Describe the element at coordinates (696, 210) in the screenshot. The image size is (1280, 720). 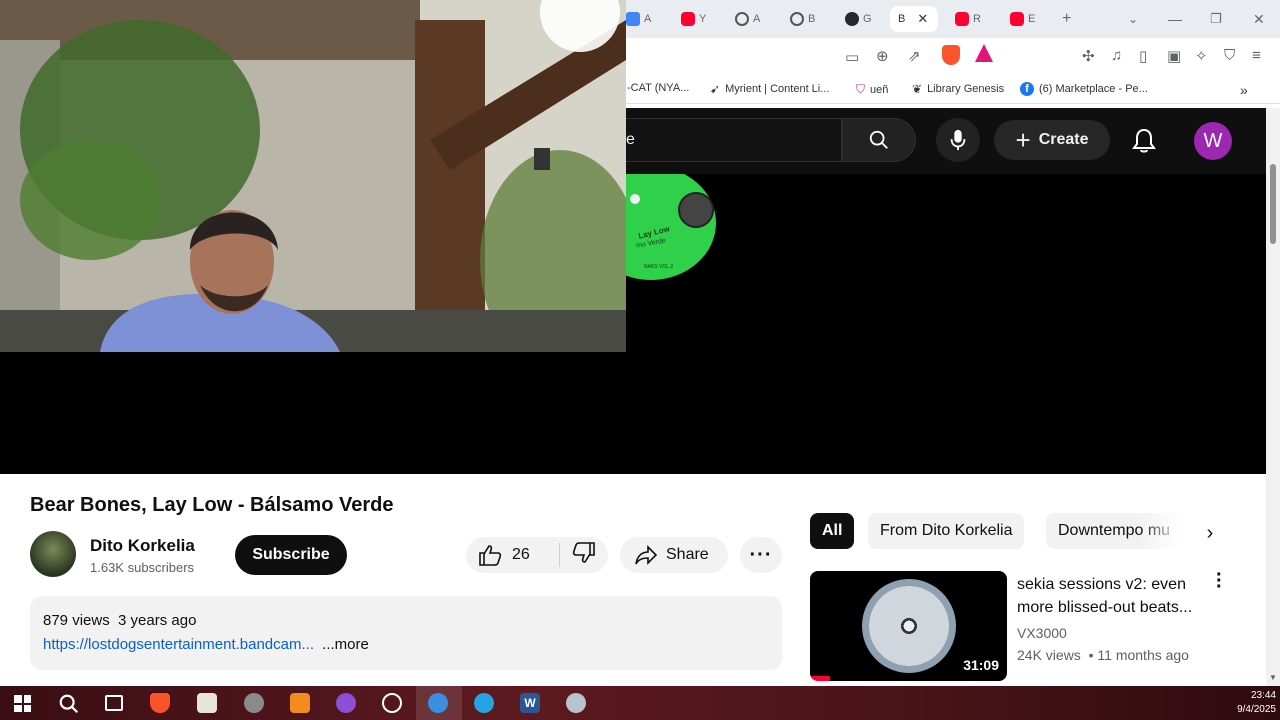
I see `artist-photo` at that location.